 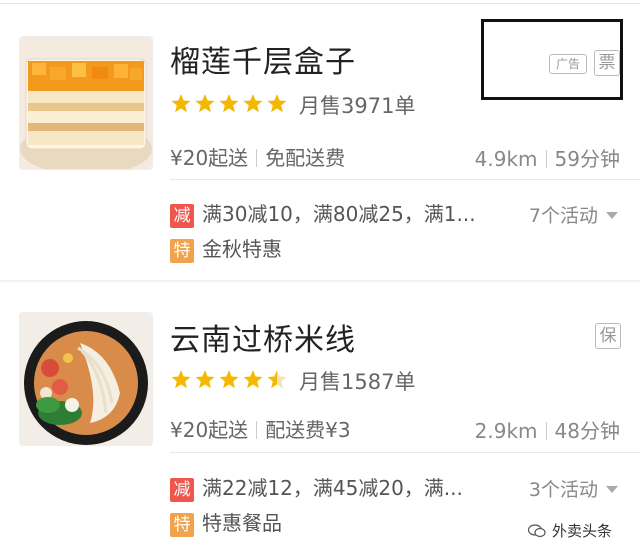 I want to click on delivery-fee: 免配送费, so click(x=305, y=158).